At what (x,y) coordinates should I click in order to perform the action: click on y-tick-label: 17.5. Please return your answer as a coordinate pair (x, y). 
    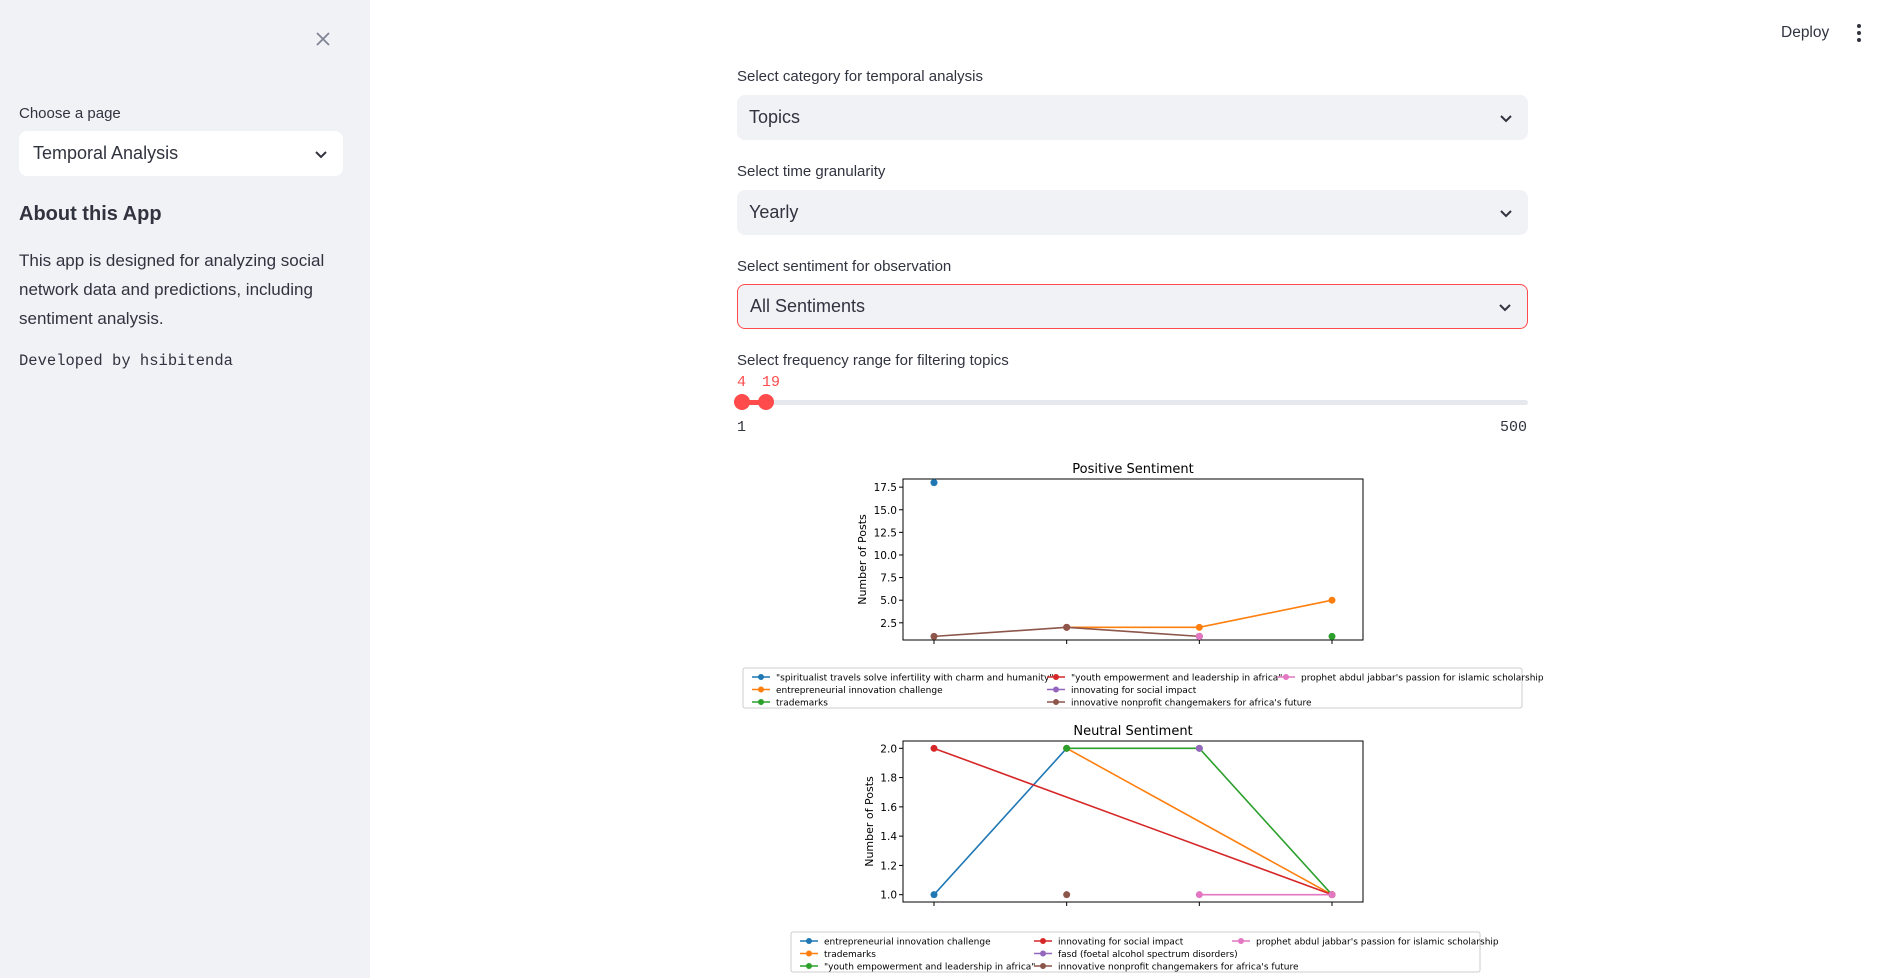
    Looking at the image, I should click on (885, 488).